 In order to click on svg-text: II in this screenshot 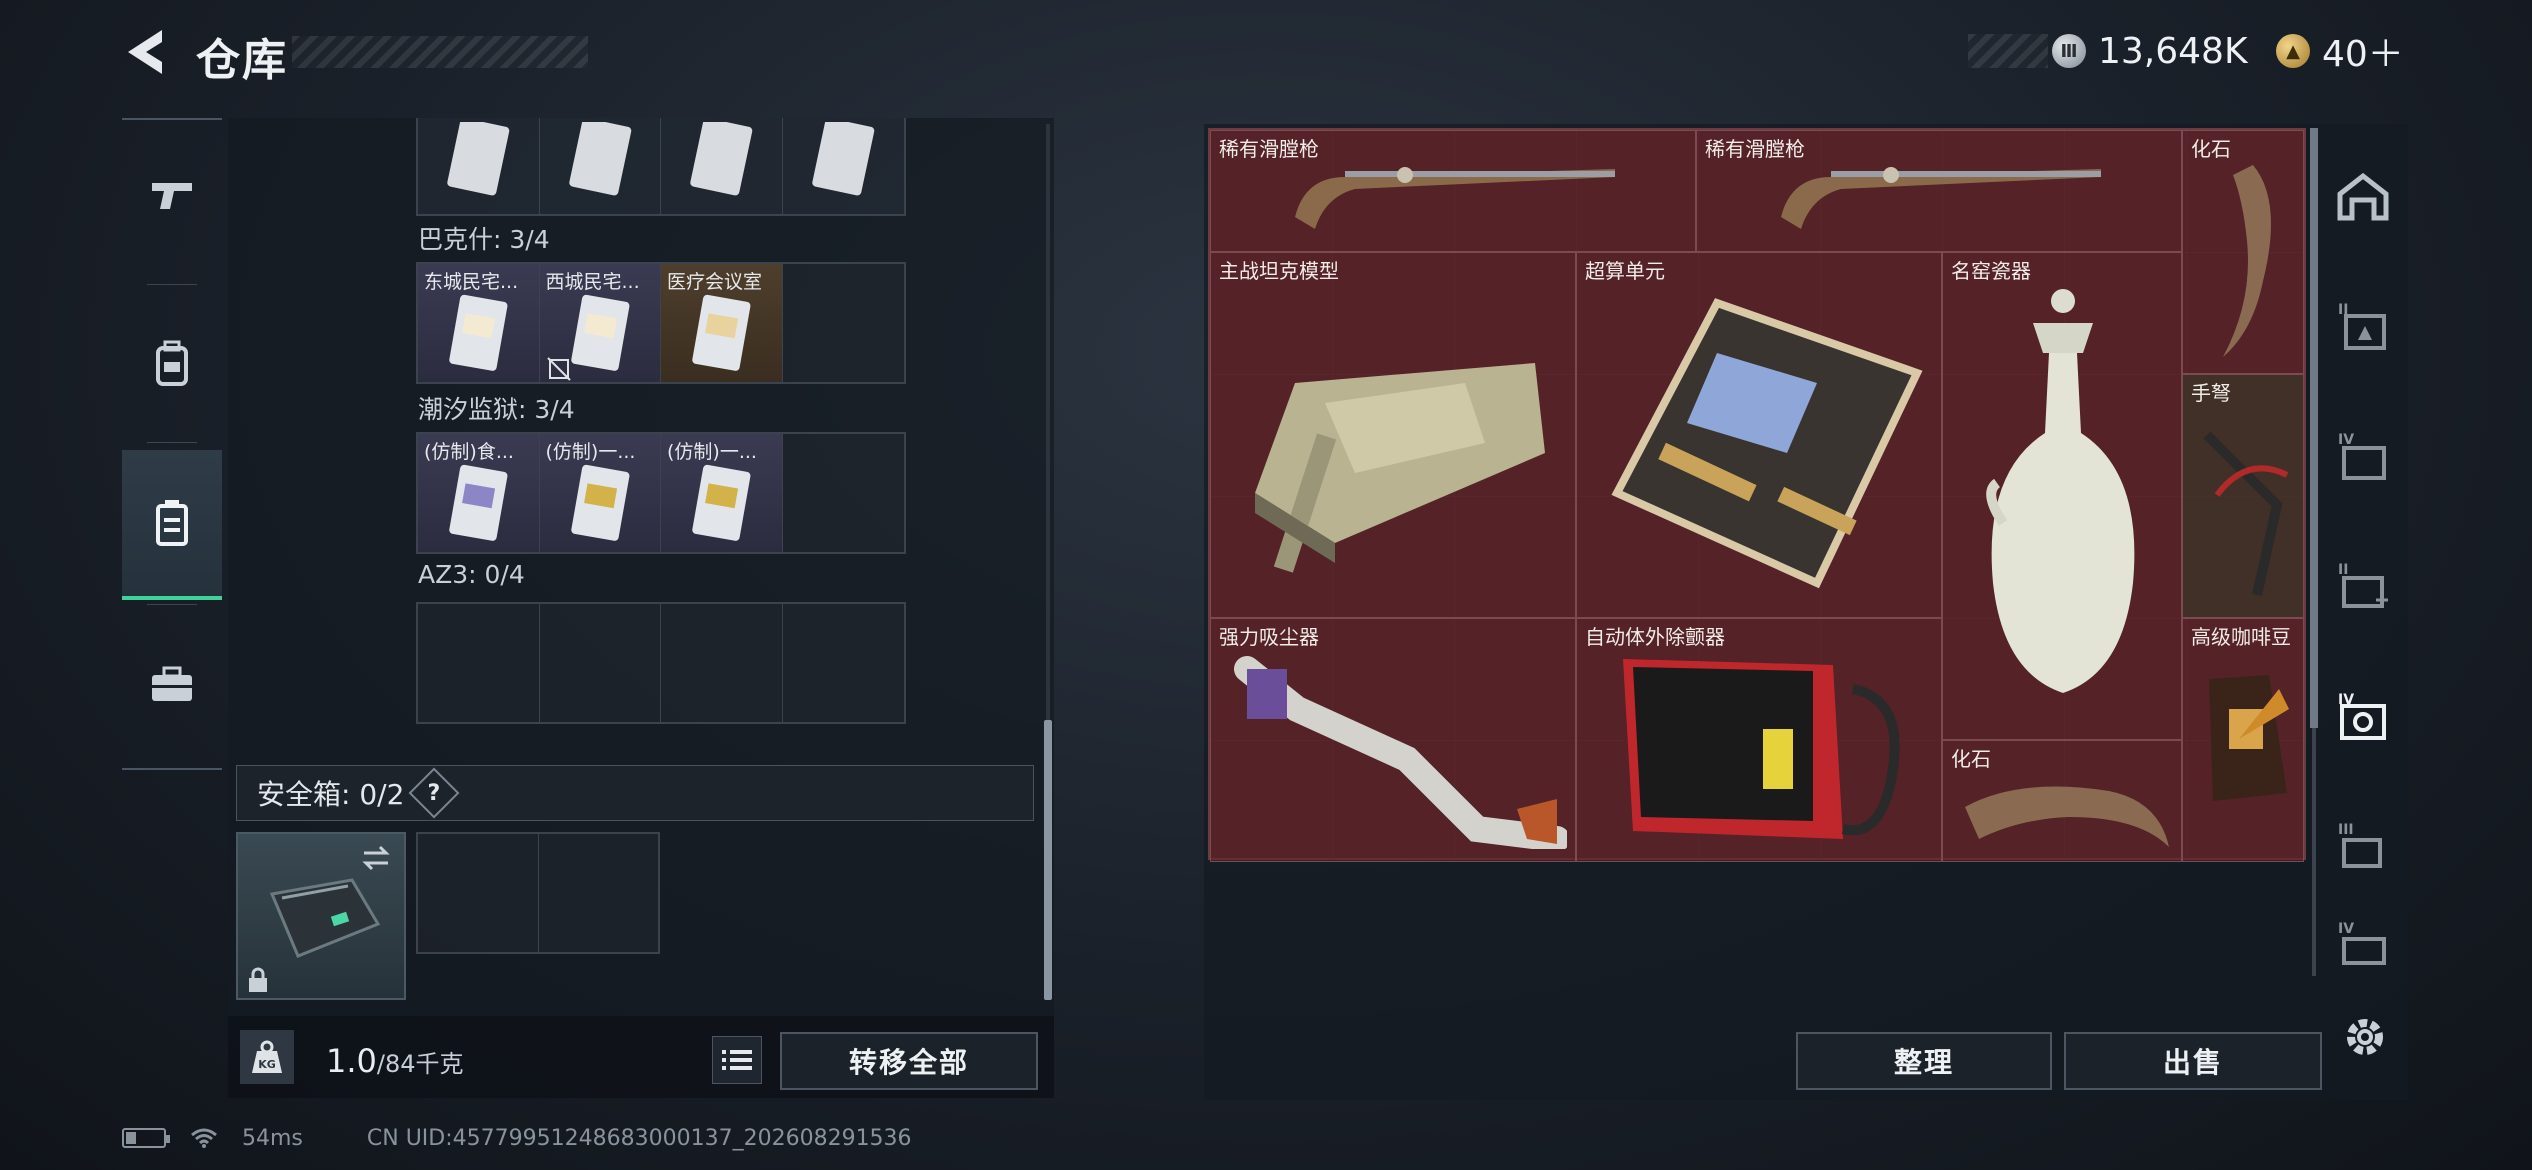, I will do `click(2343, 570)`.